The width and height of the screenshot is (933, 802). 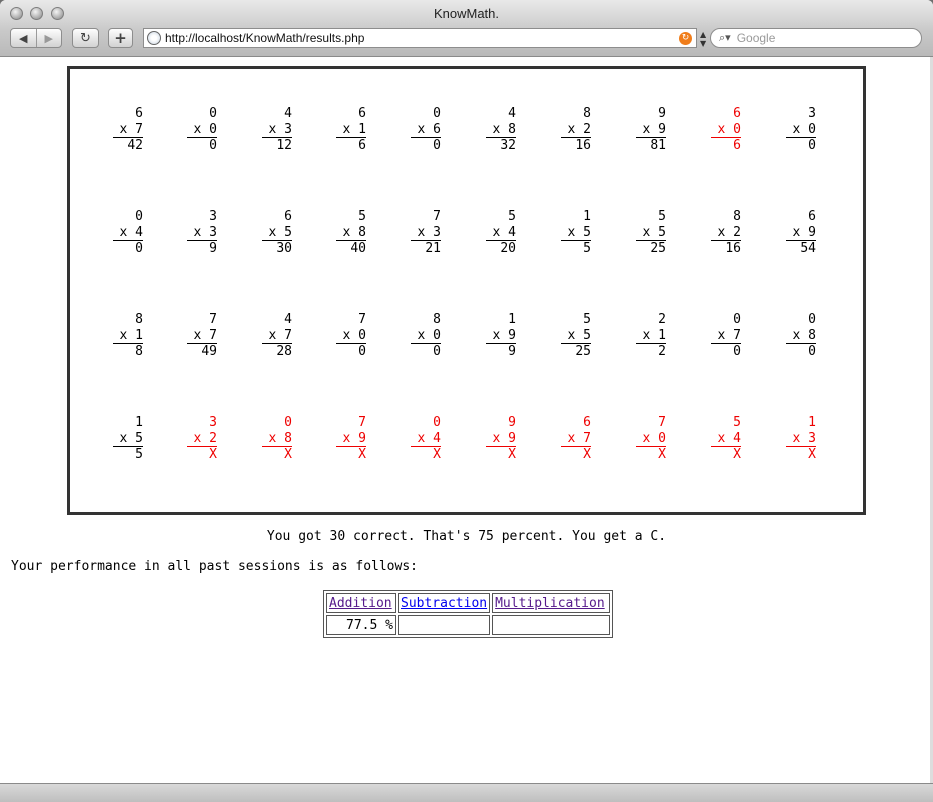 I want to click on problem-card: 0x 80, so click(x=801, y=336).